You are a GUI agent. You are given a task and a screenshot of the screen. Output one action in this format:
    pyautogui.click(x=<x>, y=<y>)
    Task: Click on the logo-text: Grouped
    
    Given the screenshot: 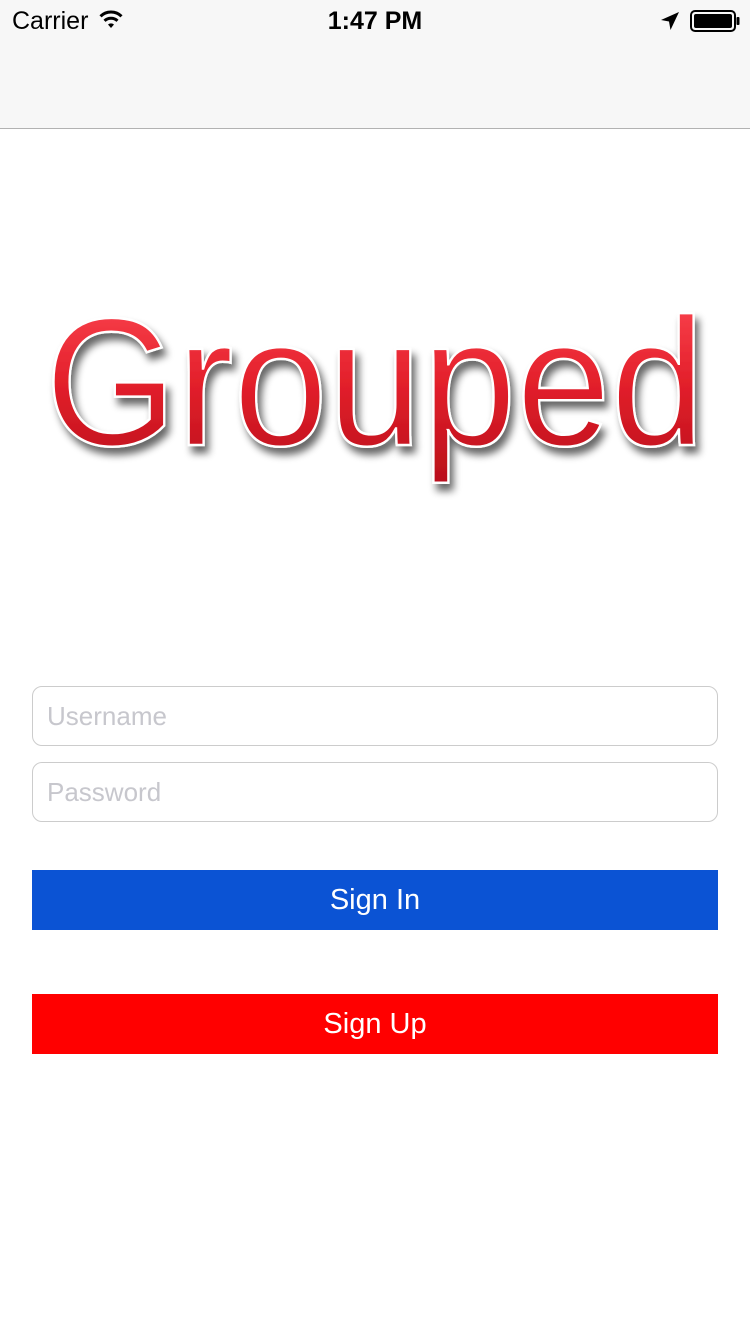 What is the action you would take?
    pyautogui.click(x=375, y=387)
    